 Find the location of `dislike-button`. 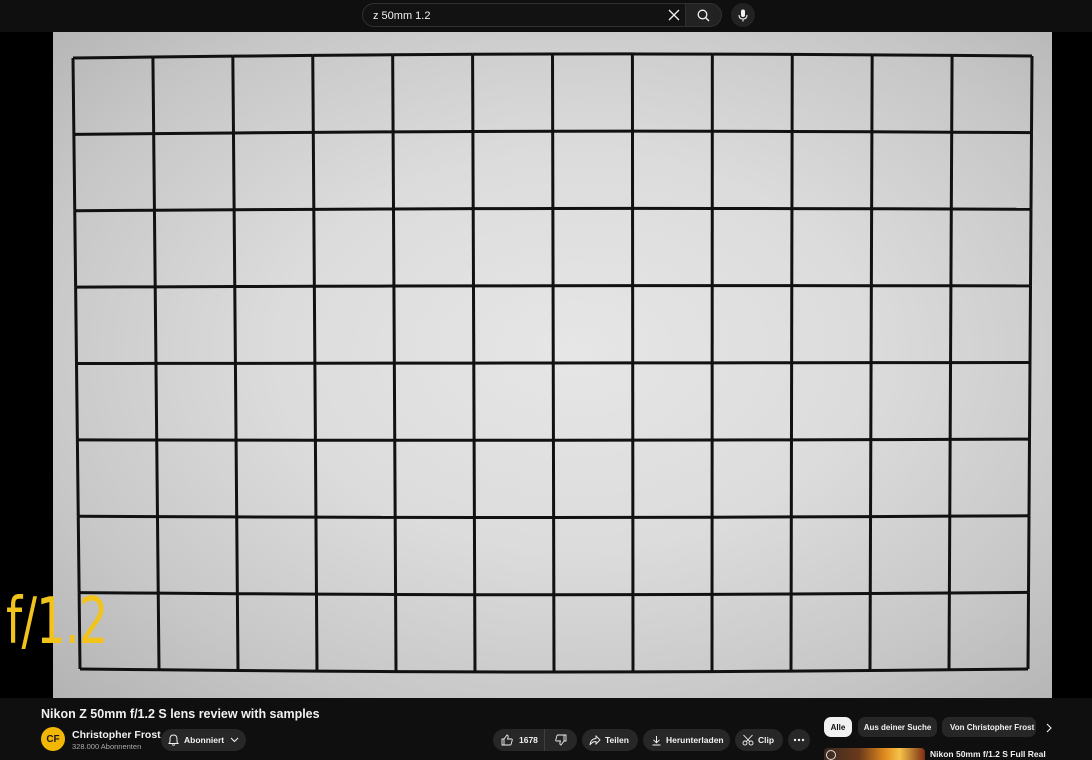

dislike-button is located at coordinates (560, 740).